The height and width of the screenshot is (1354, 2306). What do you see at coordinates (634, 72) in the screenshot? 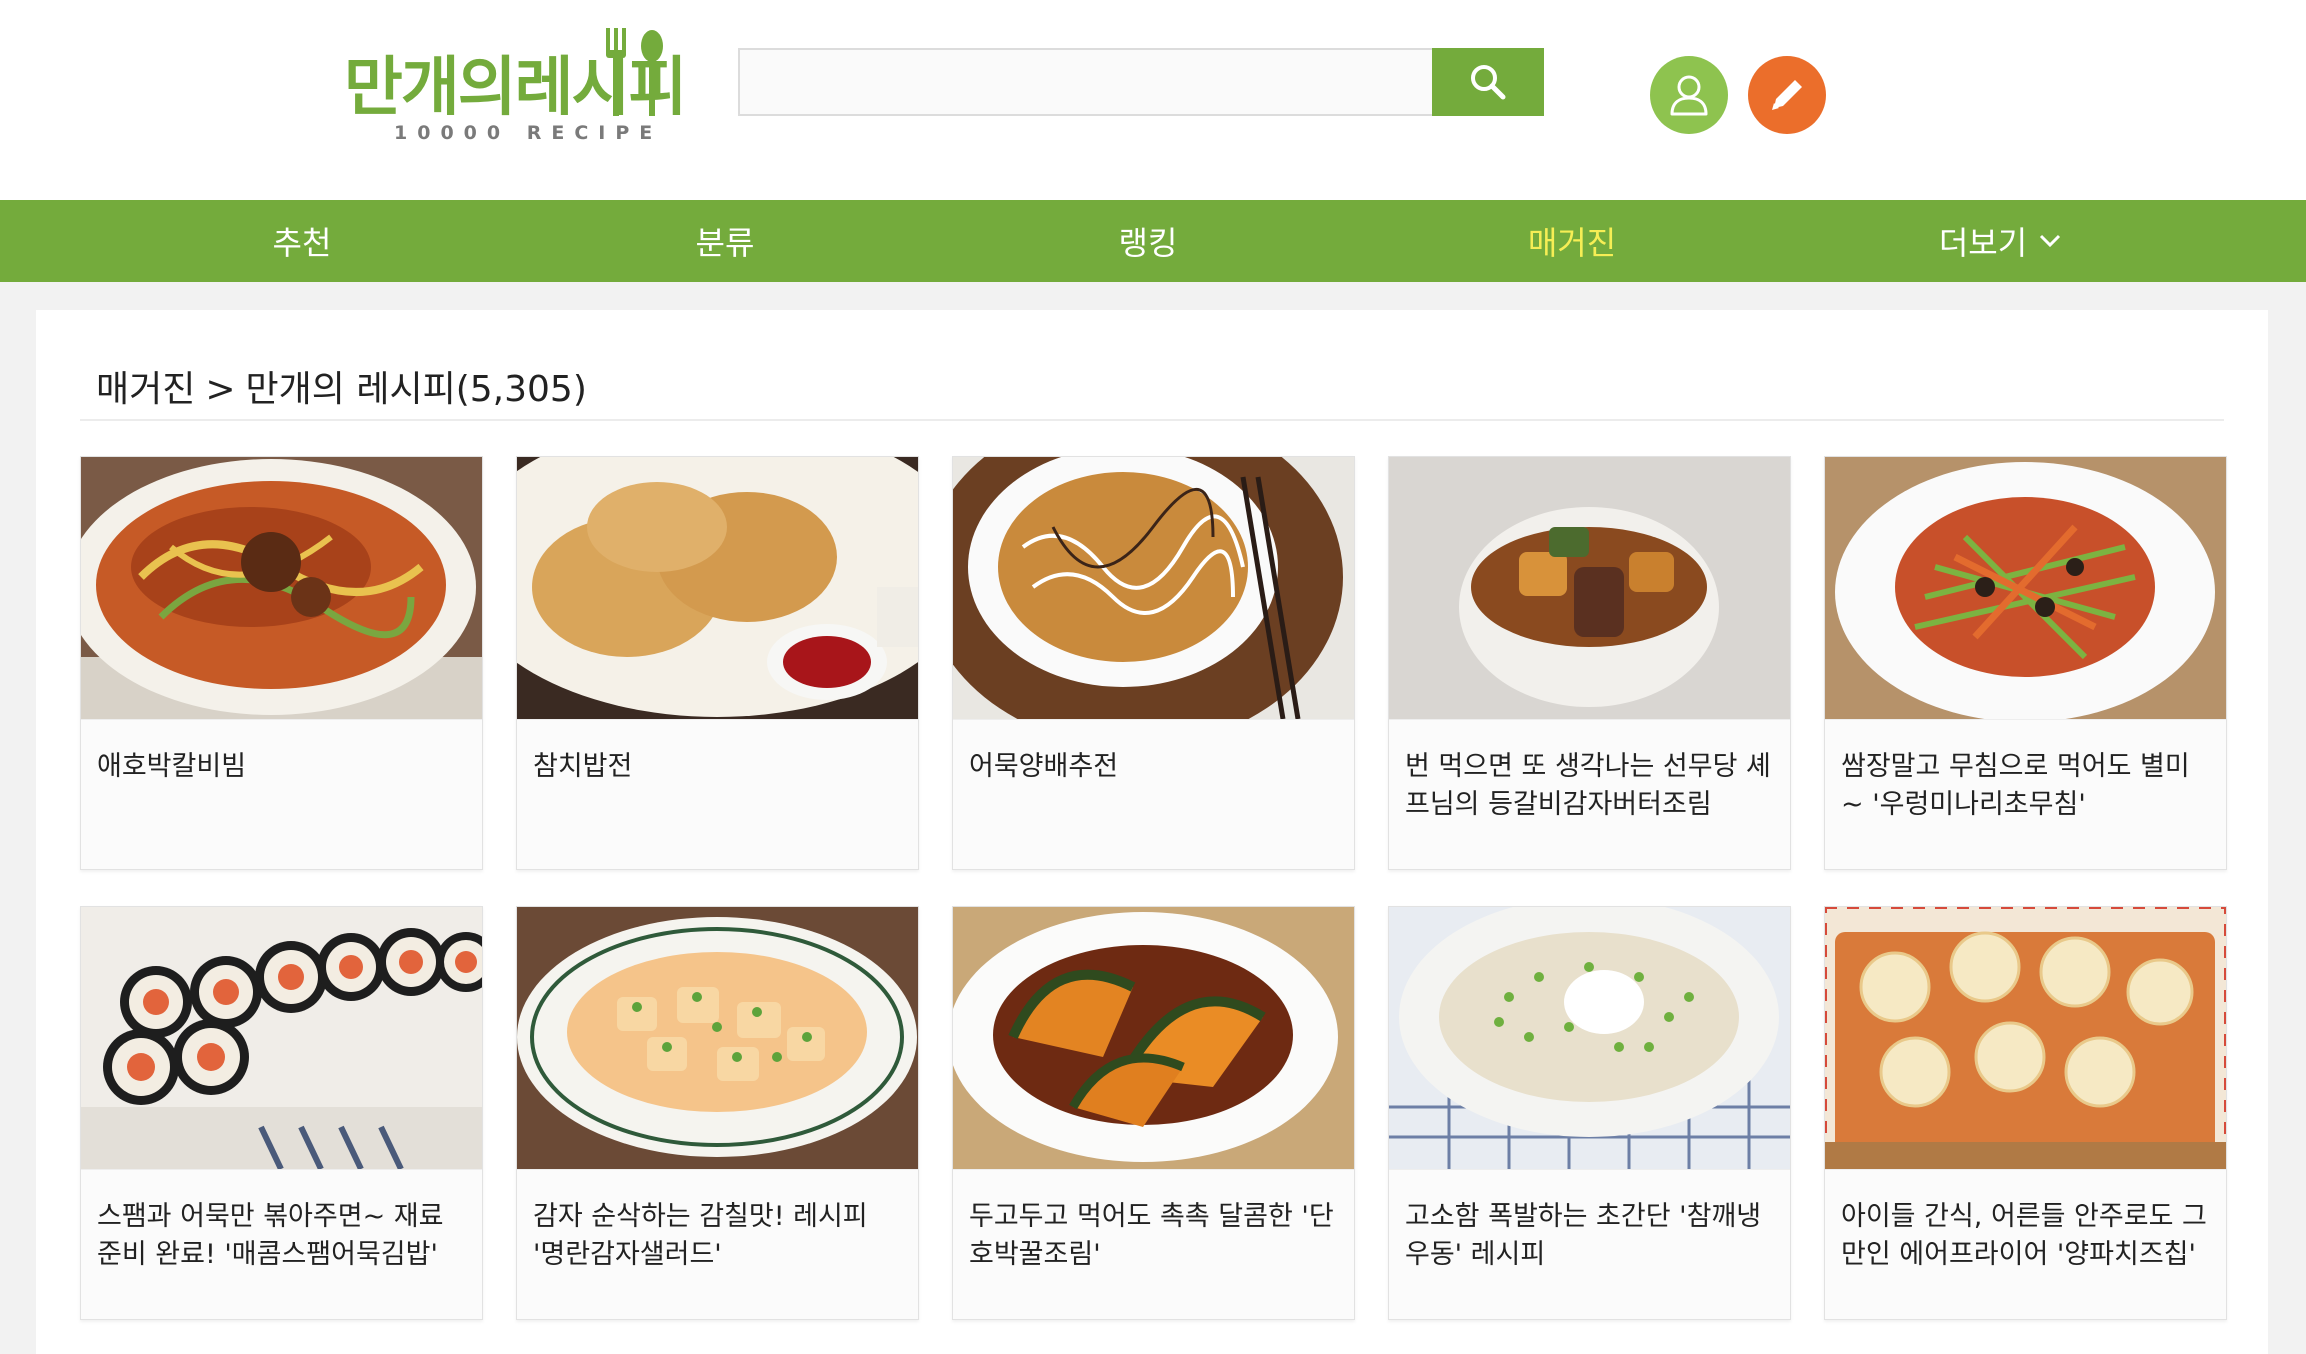
I see `fork-spoon-icon` at bounding box center [634, 72].